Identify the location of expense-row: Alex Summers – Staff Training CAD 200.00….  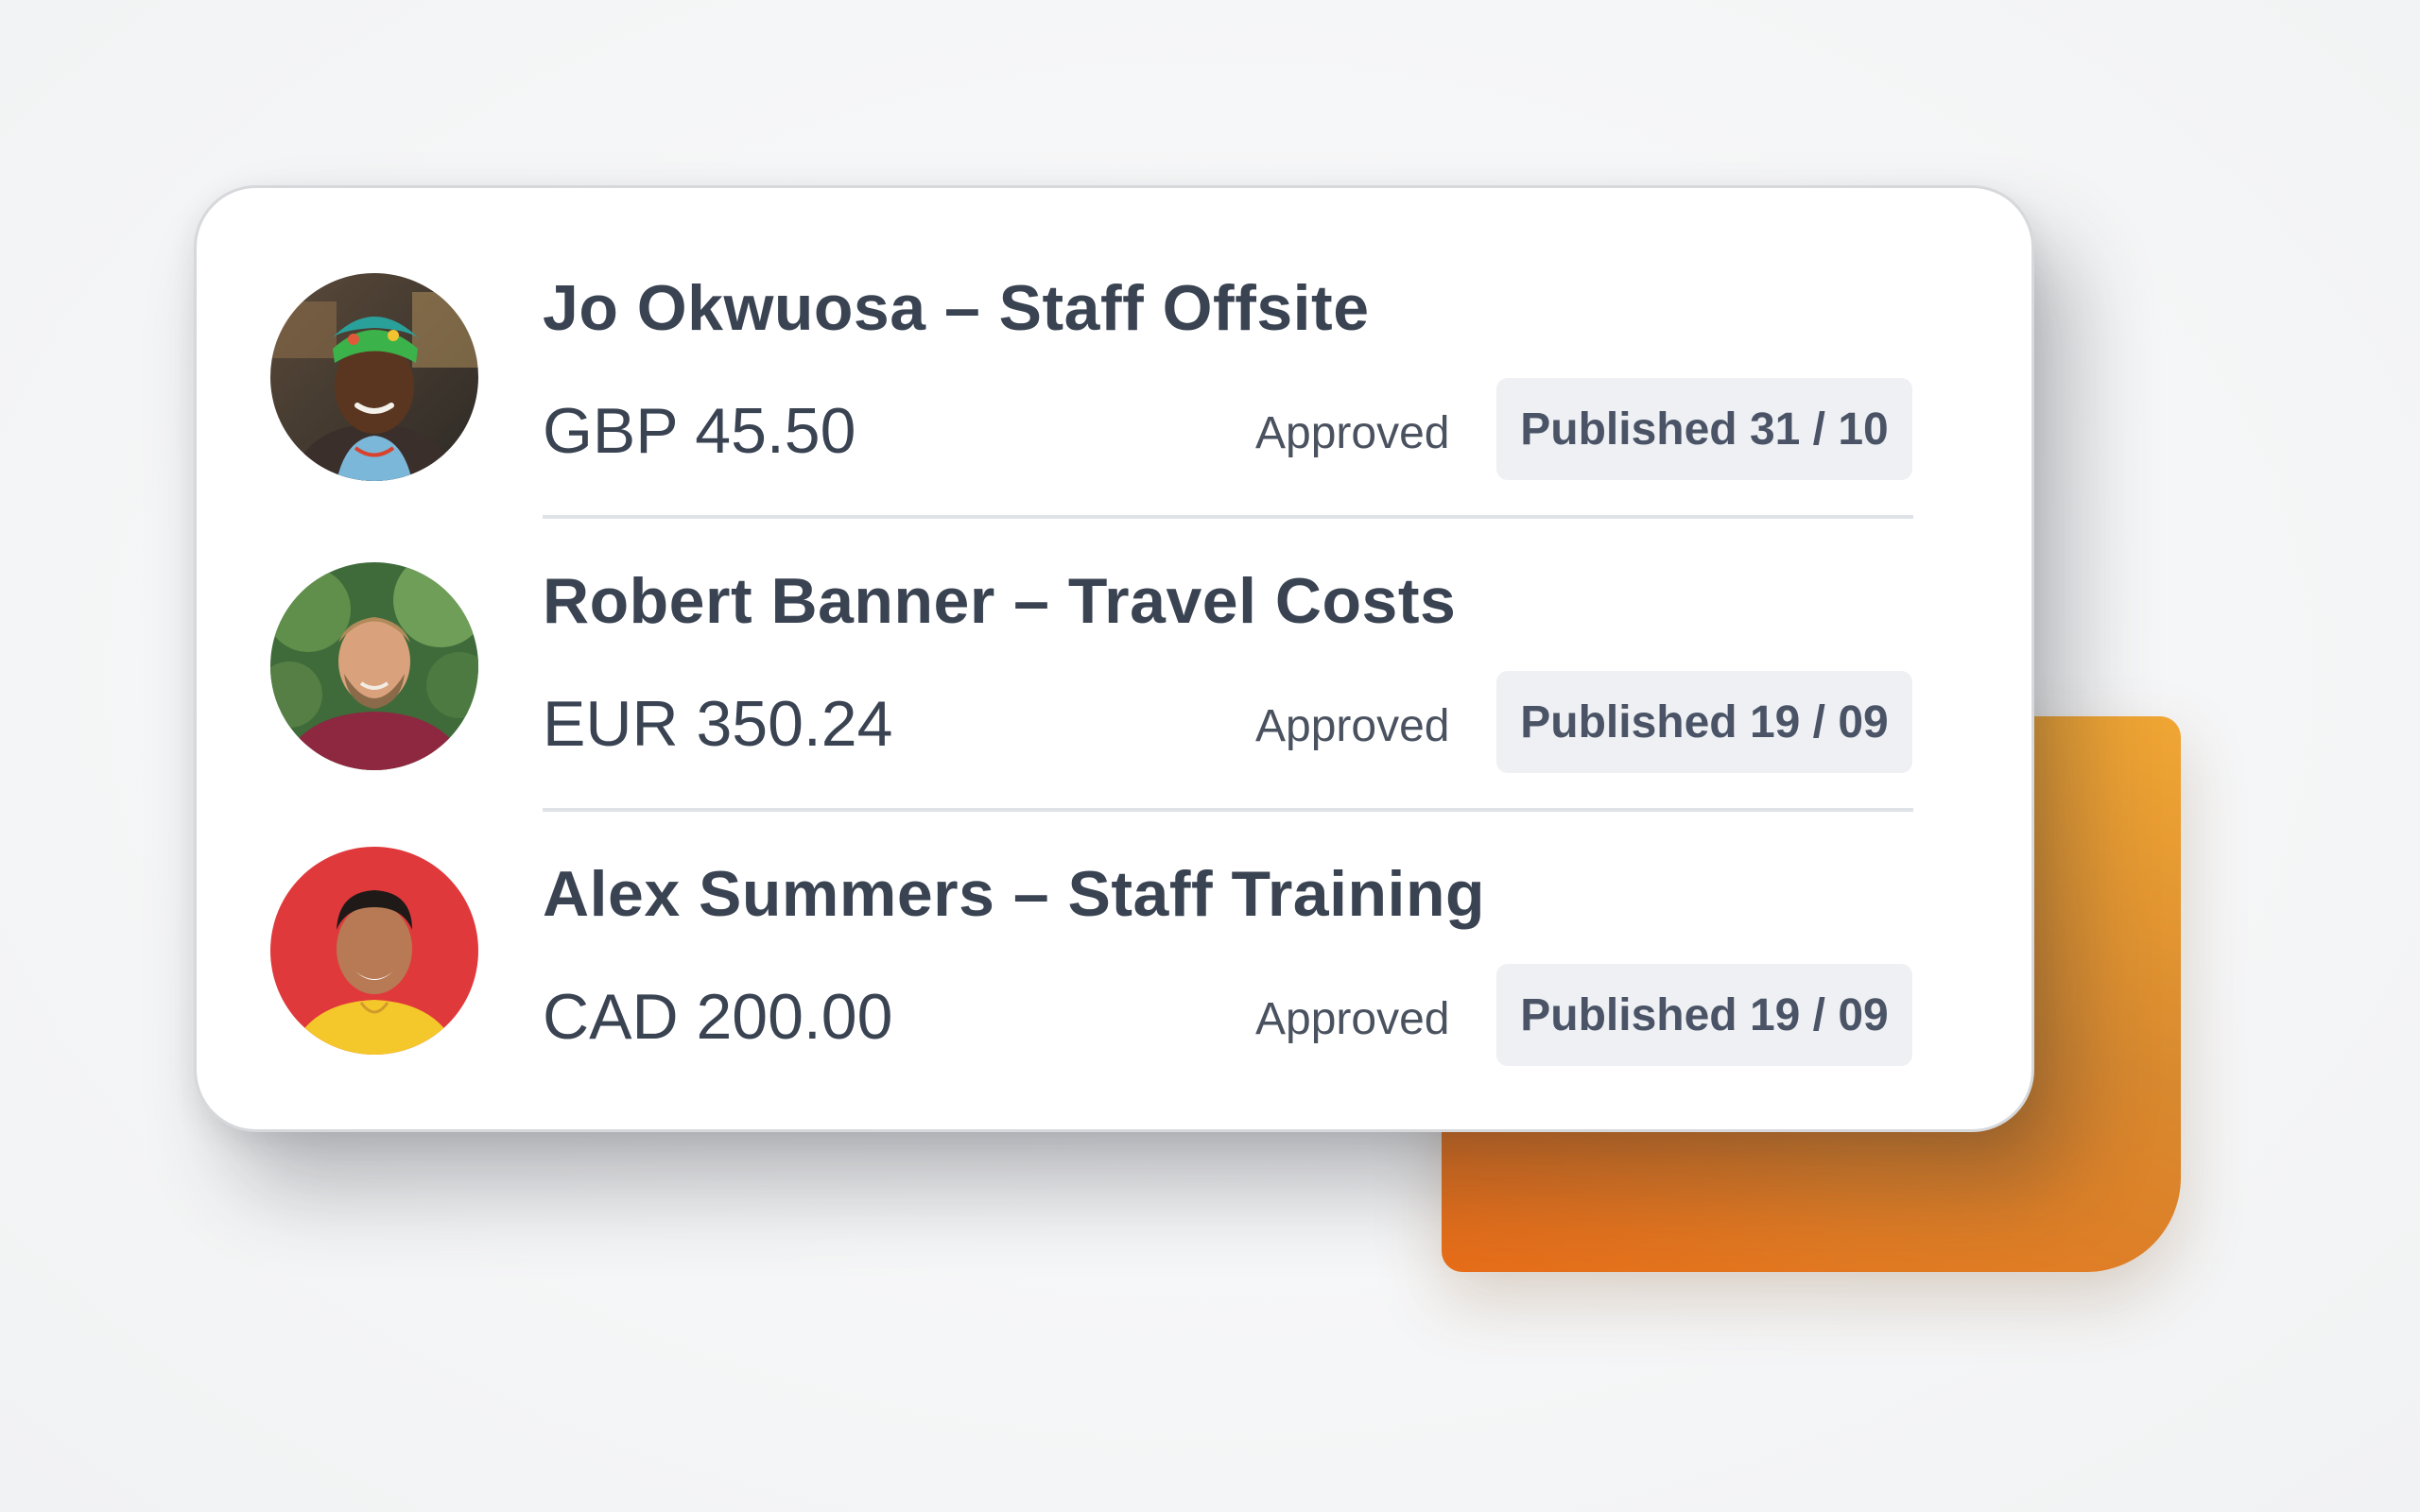
(1114, 920).